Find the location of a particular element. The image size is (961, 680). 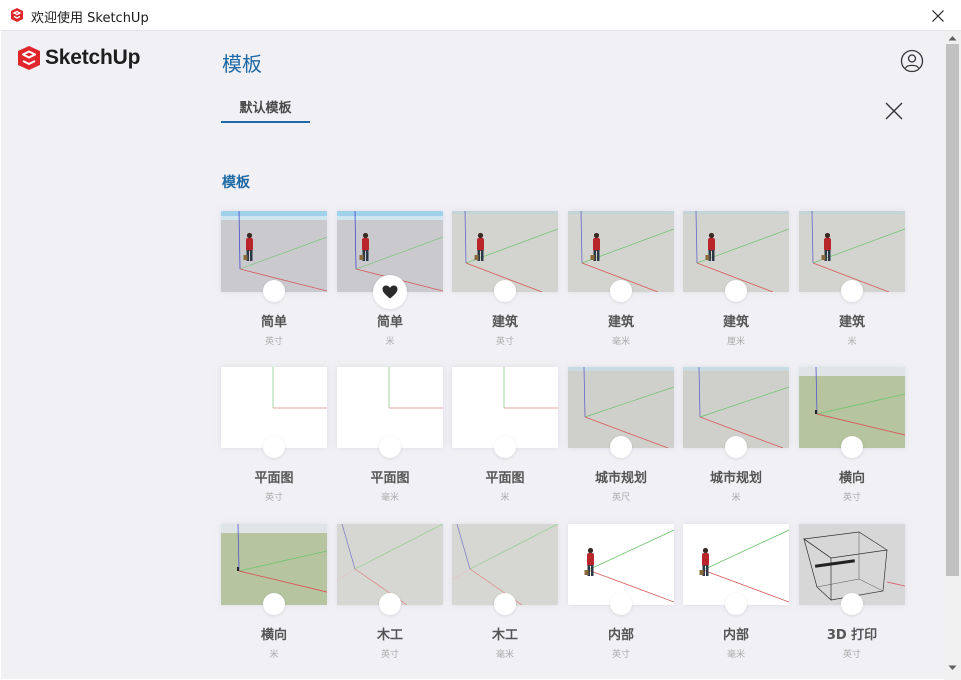

vertical-scrollbar is located at coordinates (952, 355).